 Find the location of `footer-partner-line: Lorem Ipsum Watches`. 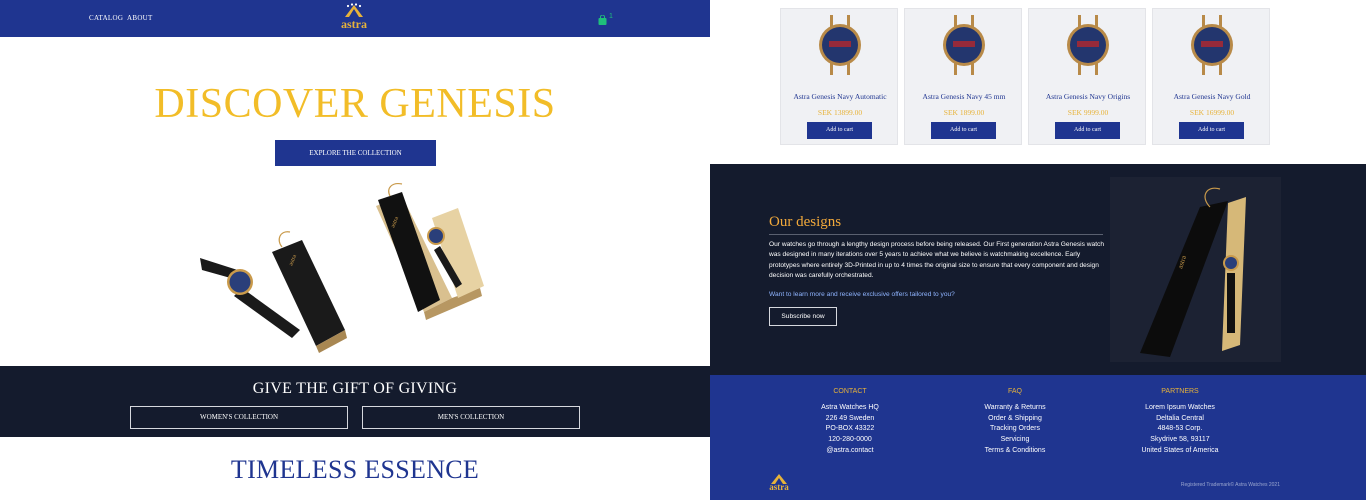

footer-partner-line: Lorem Ipsum Watches is located at coordinates (1180, 407).